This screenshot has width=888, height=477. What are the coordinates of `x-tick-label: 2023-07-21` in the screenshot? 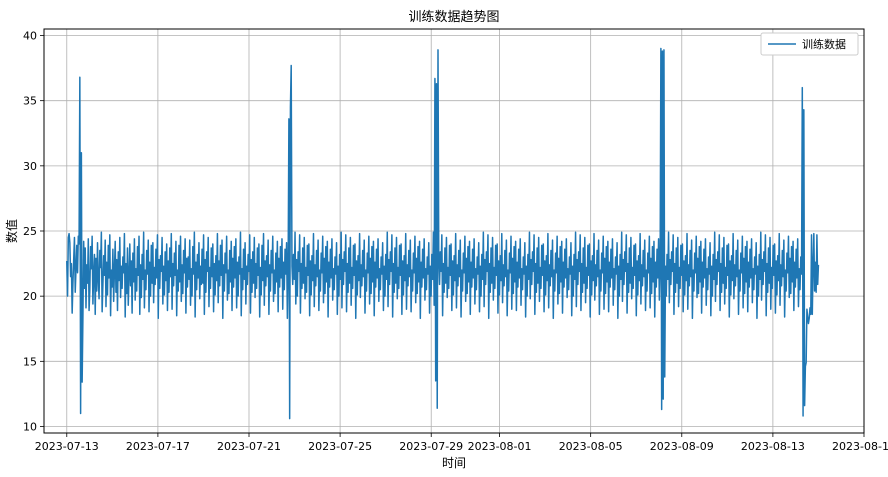 It's located at (249, 446).